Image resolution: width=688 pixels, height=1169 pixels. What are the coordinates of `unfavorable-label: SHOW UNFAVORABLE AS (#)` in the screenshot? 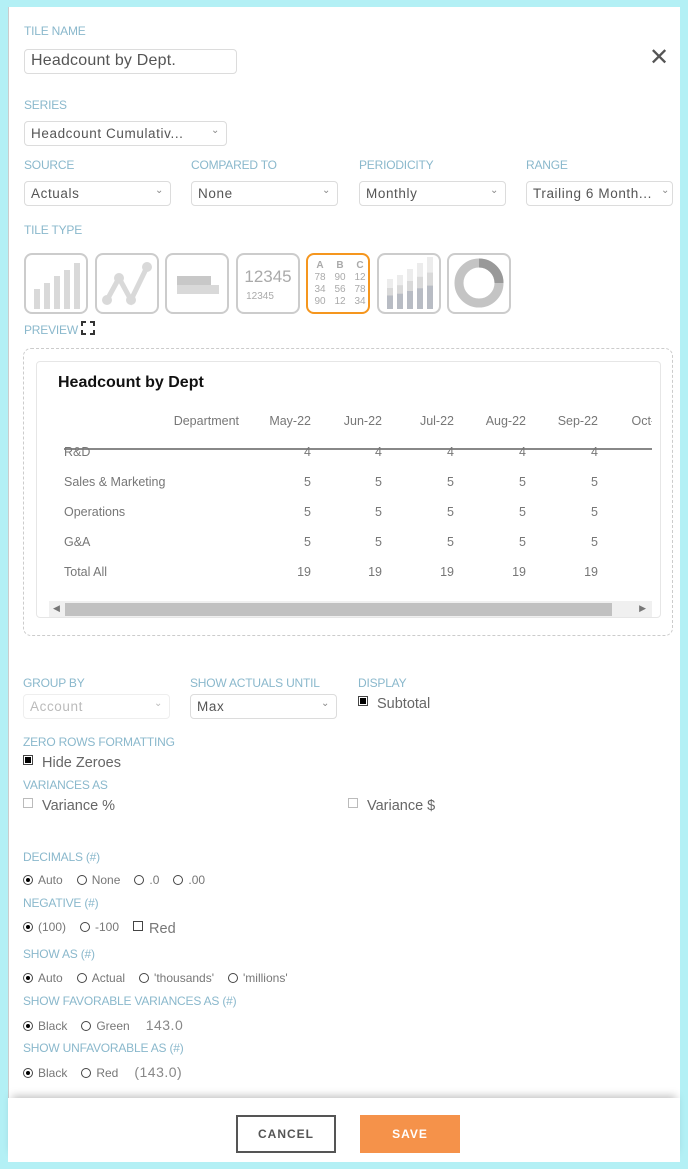 It's located at (103, 1048).